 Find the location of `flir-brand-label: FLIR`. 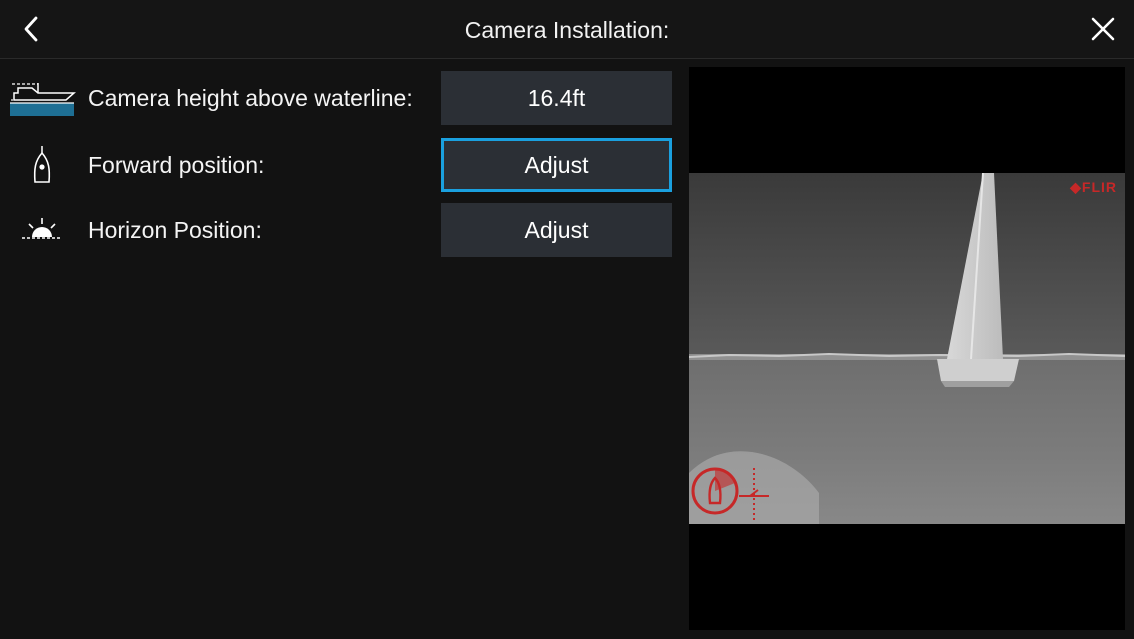

flir-brand-label: FLIR is located at coordinates (1099, 187).